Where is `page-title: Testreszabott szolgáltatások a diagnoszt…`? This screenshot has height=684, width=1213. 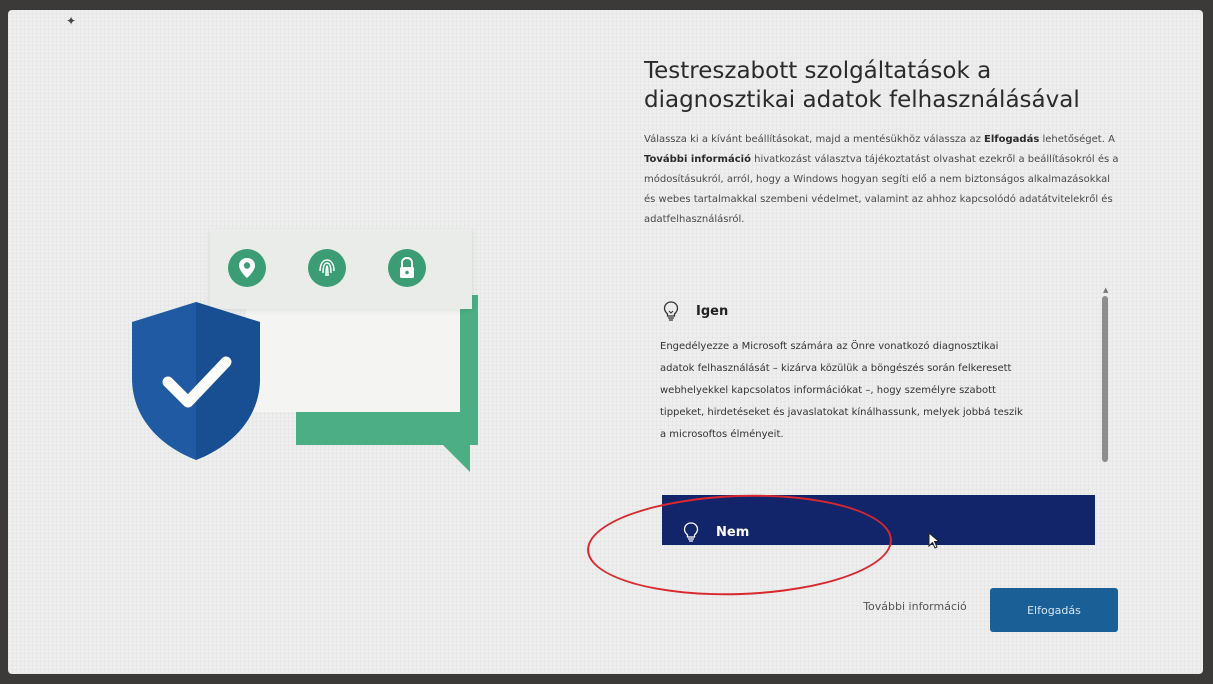 page-title: Testreszabott szolgáltatások a diagnoszt… is located at coordinates (862, 86).